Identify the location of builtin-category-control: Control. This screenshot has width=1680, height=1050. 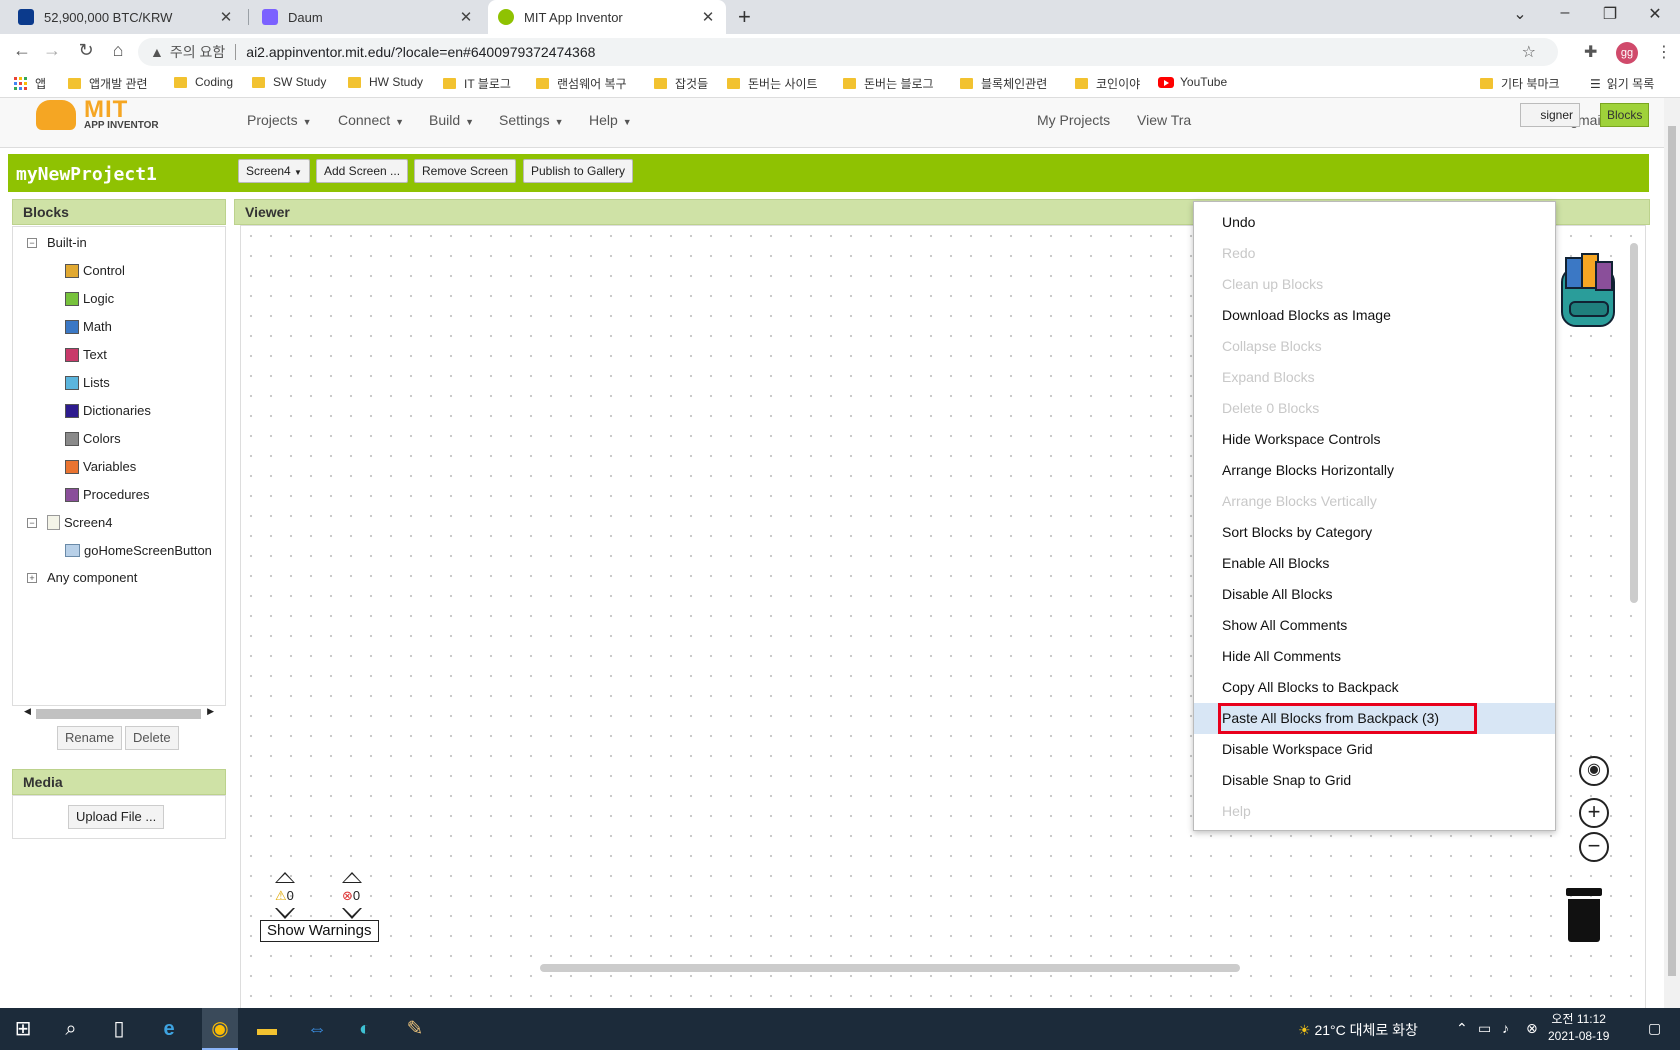
(95, 270).